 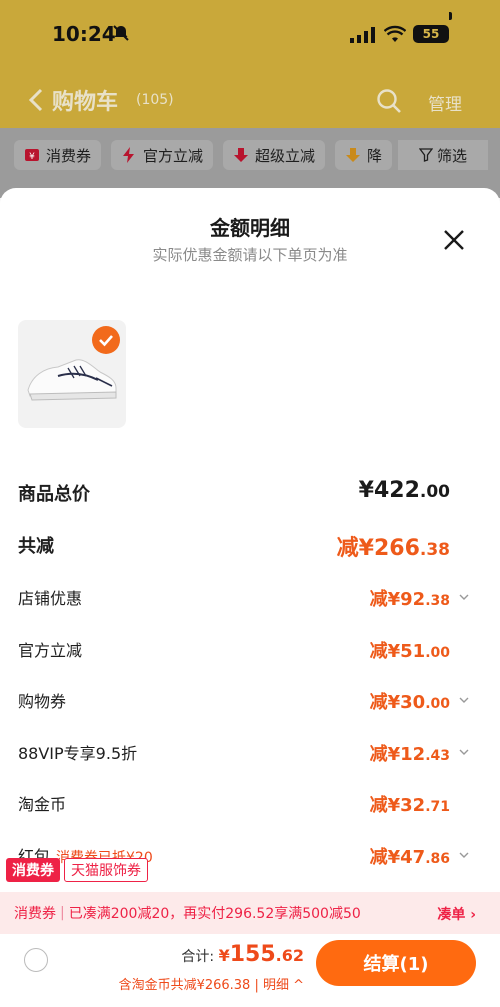 I want to click on coupon-icon: ¥, so click(x=32, y=155).